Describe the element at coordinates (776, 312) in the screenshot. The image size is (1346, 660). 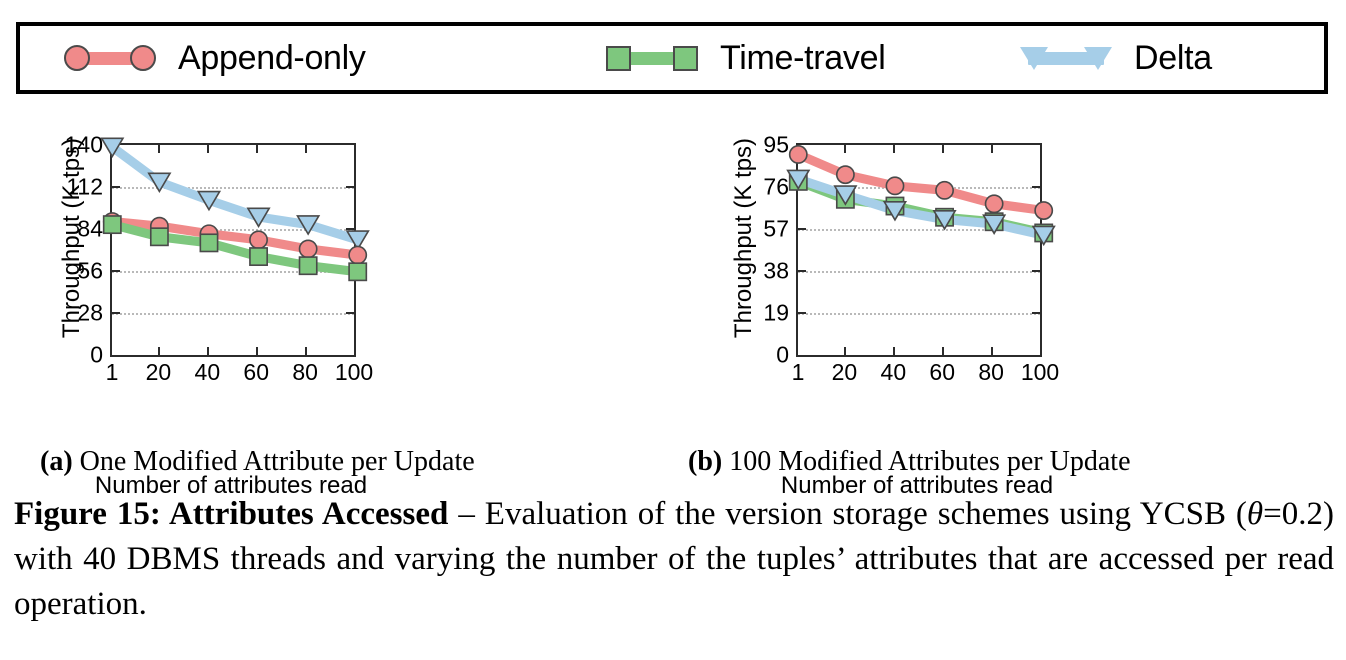
I see `y-tick-label: 19` at that location.